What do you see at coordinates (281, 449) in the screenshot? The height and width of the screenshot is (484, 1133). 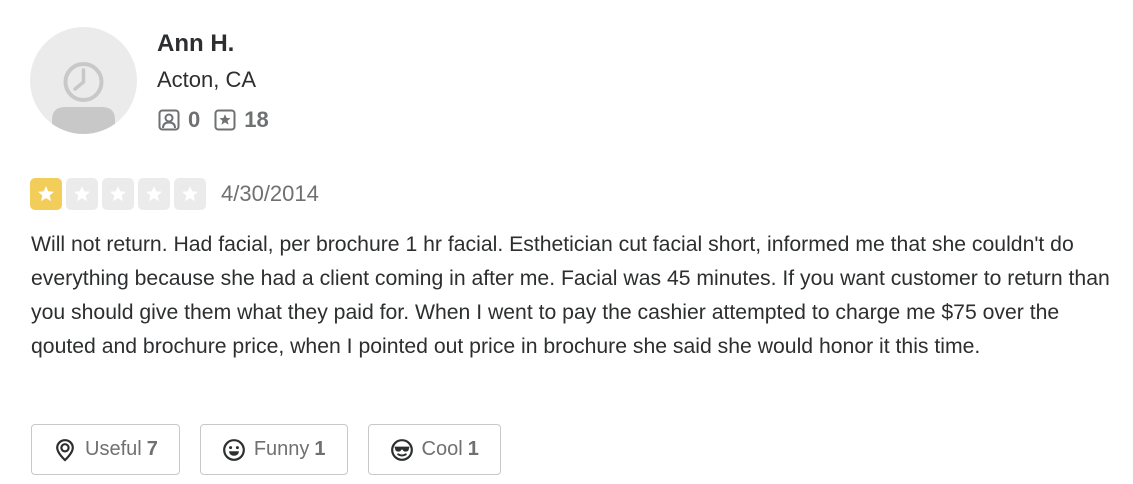 I see `funny-label: Funny` at bounding box center [281, 449].